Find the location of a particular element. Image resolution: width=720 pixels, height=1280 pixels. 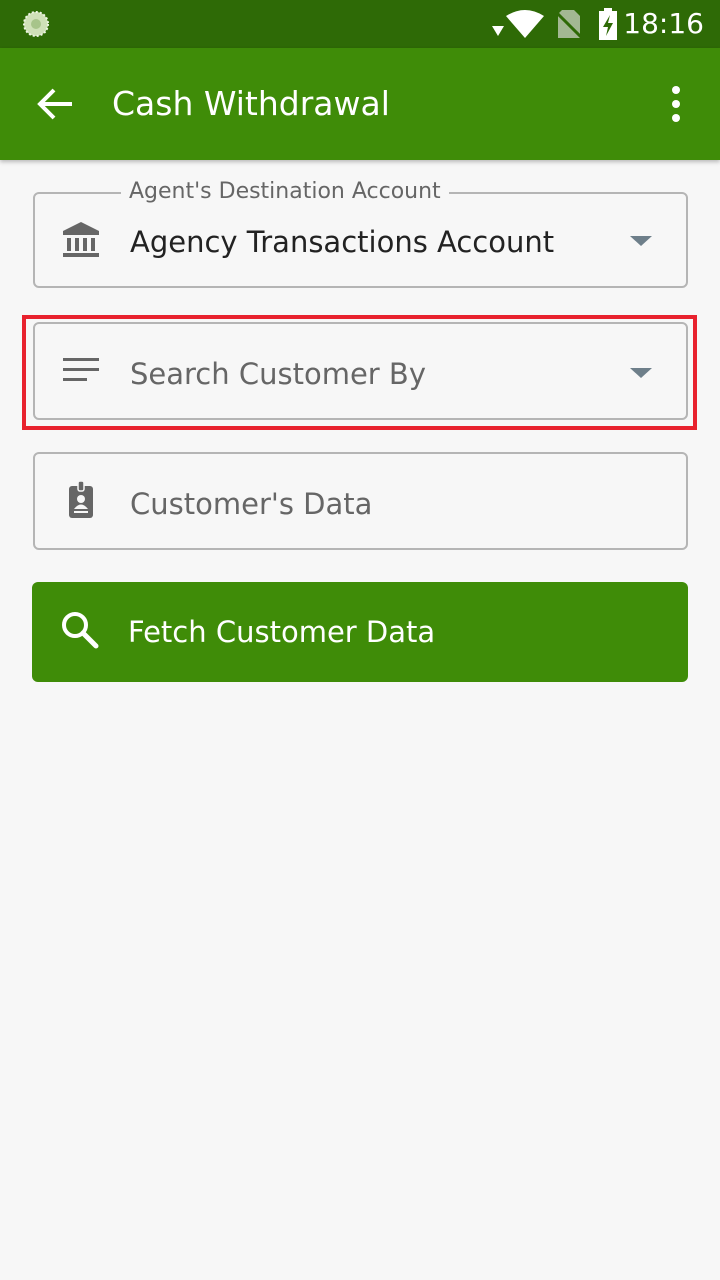

search-icon is located at coordinates (80, 630).